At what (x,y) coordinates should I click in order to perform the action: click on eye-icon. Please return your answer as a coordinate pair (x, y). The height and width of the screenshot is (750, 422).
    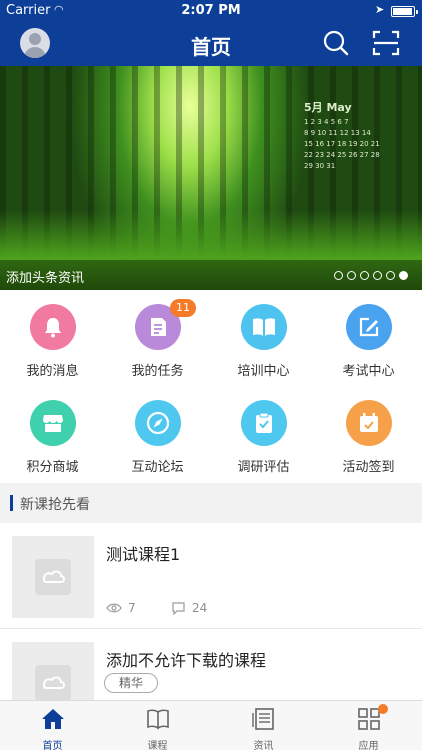
    Looking at the image, I should click on (114, 608).